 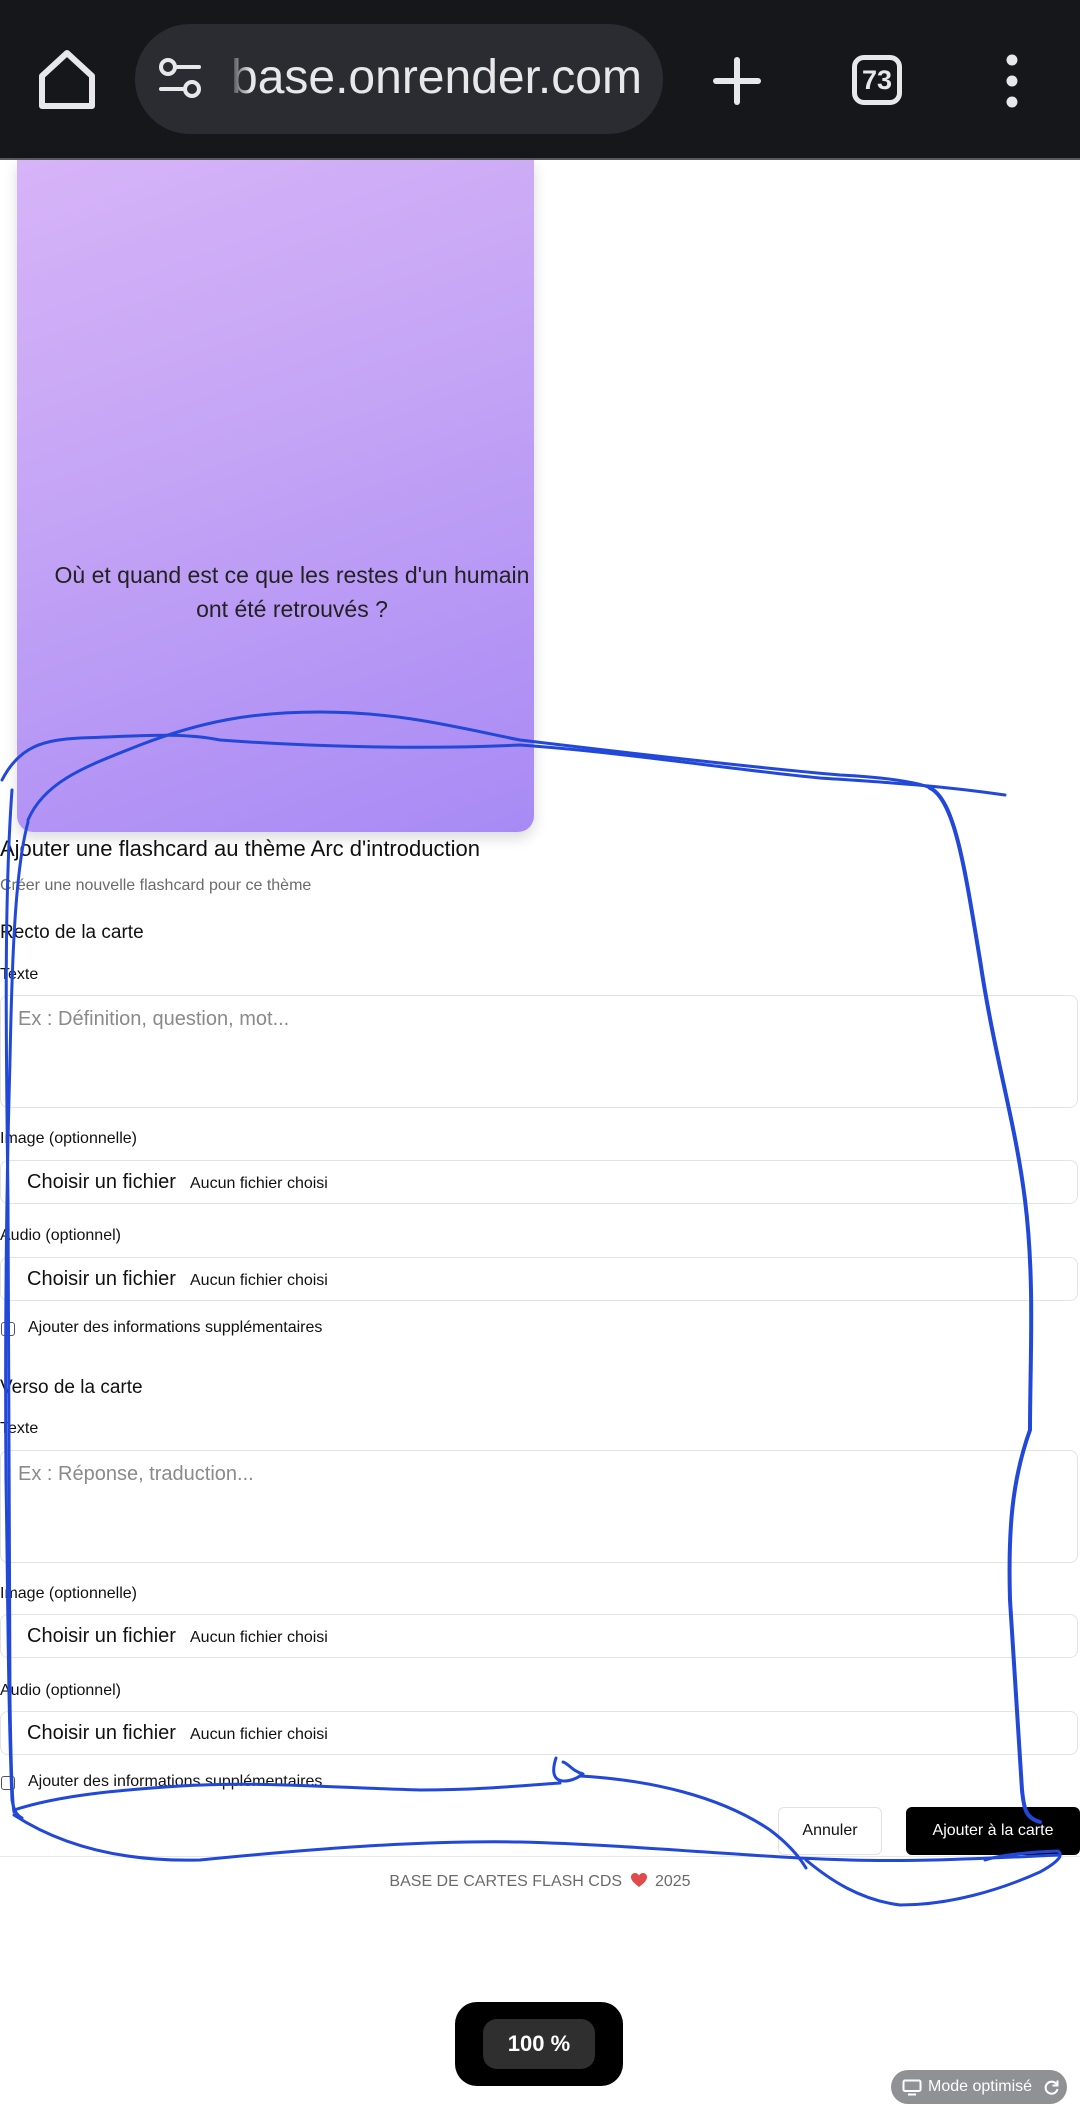 I want to click on browser-toolbar: base.onrender.com 73, so click(x=540, y=80).